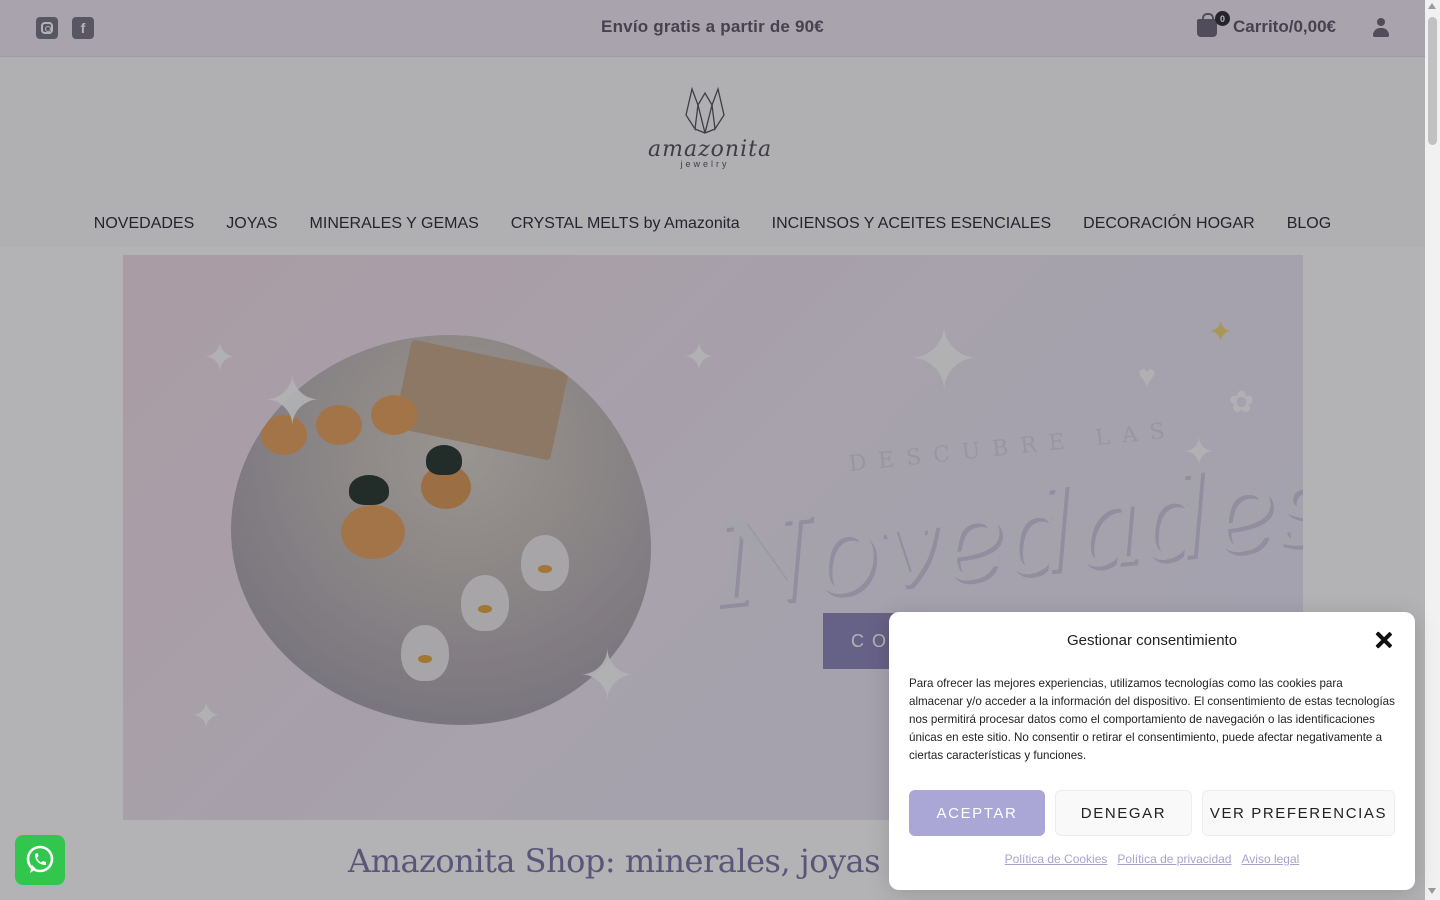  I want to click on deny-button: DENEGAR, so click(1123, 813).